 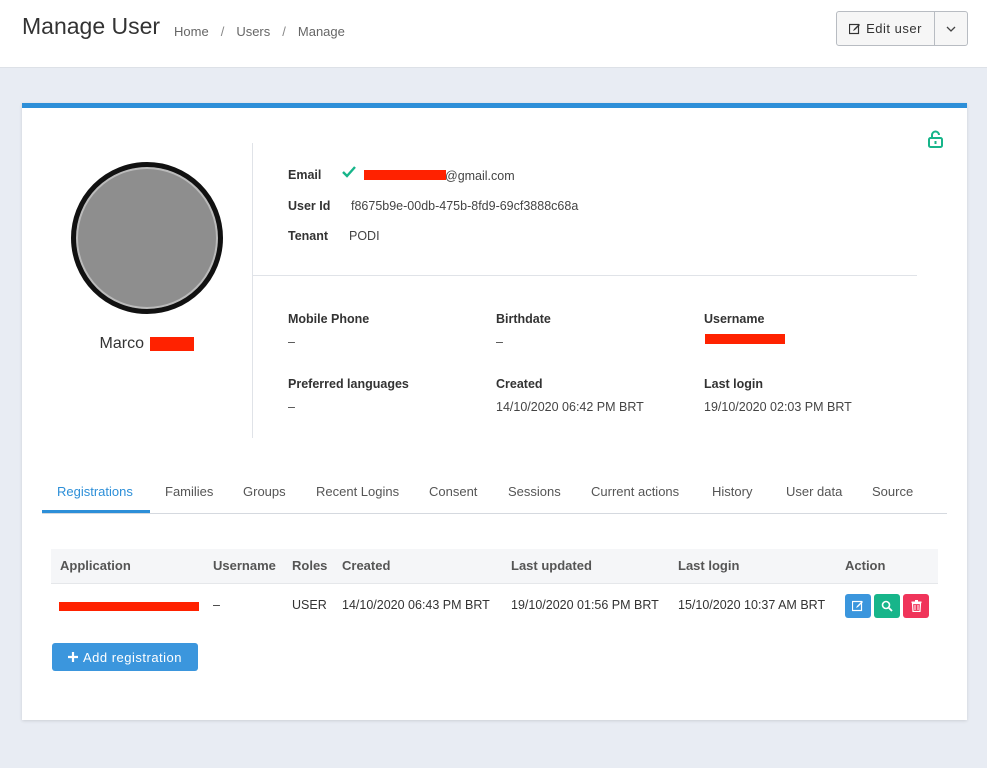 What do you see at coordinates (778, 407) in the screenshot?
I see `last-login-value: 19/10/2020 02:03 PM BRT` at bounding box center [778, 407].